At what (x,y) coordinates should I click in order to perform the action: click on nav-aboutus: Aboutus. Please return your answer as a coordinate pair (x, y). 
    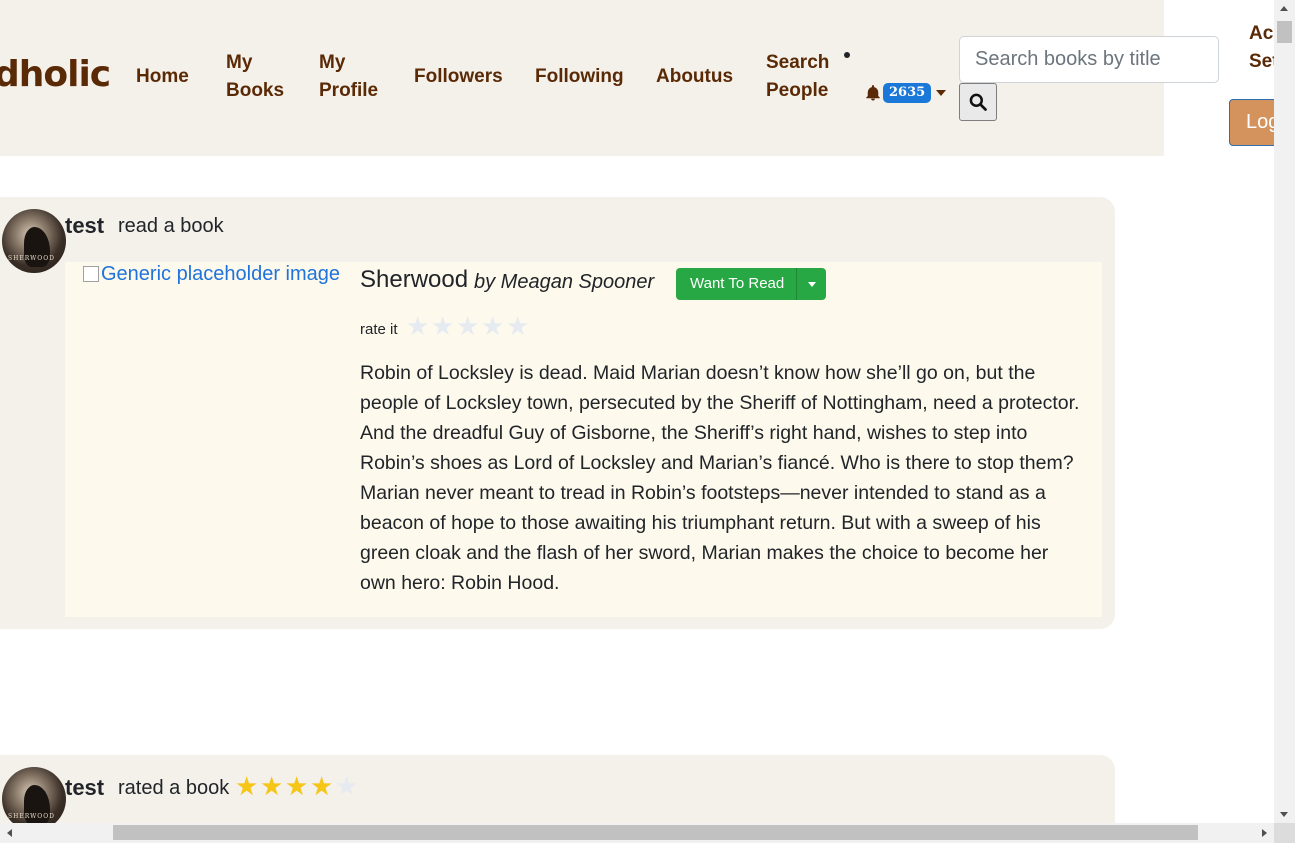
    Looking at the image, I should click on (694, 77).